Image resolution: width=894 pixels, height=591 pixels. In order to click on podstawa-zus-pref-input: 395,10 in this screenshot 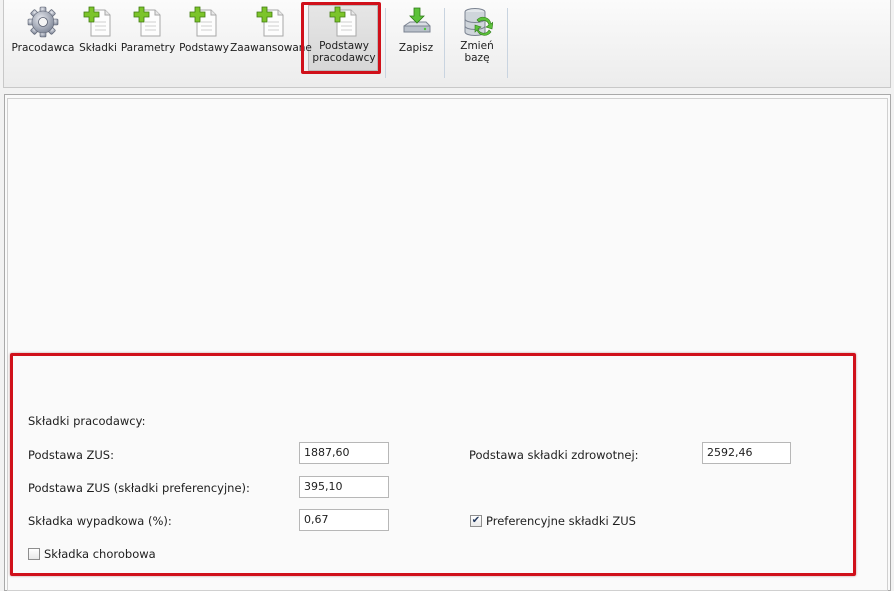, I will do `click(344, 487)`.